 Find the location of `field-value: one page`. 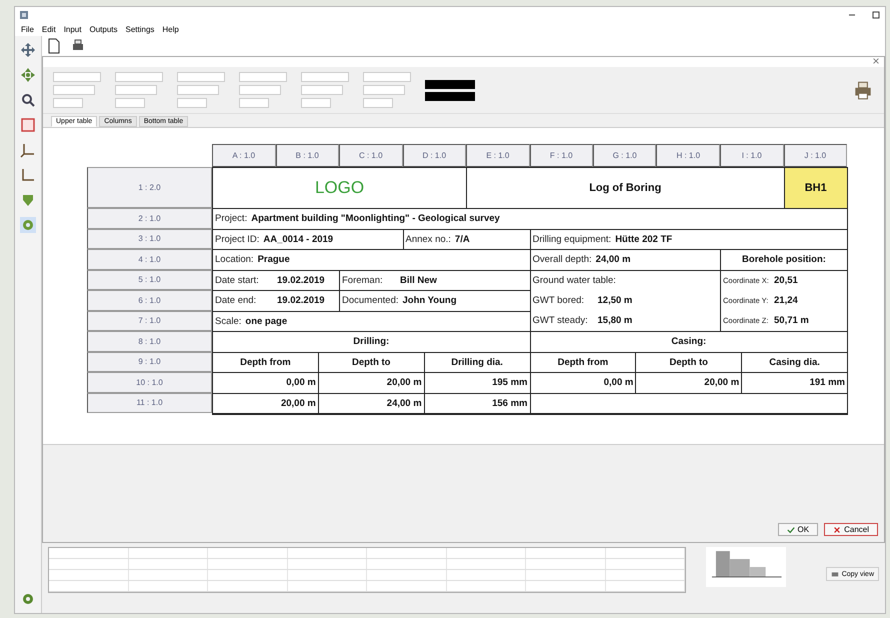

field-value: one page is located at coordinates (266, 321).